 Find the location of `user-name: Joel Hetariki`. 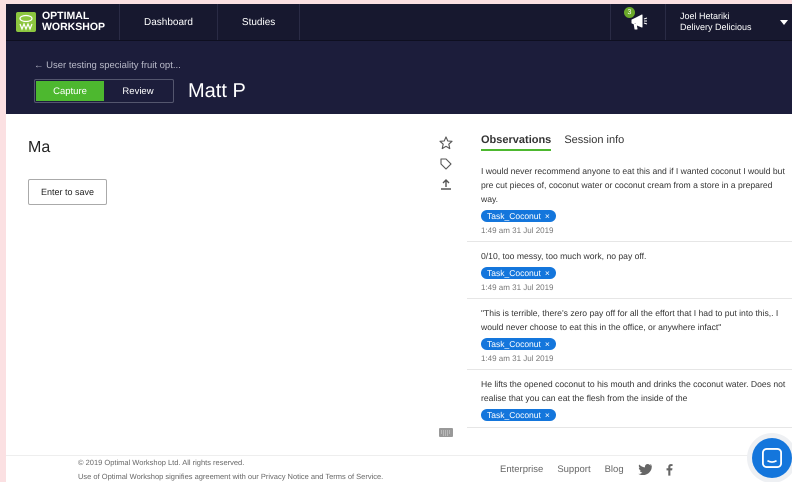

user-name: Joel Hetariki is located at coordinates (730, 16).